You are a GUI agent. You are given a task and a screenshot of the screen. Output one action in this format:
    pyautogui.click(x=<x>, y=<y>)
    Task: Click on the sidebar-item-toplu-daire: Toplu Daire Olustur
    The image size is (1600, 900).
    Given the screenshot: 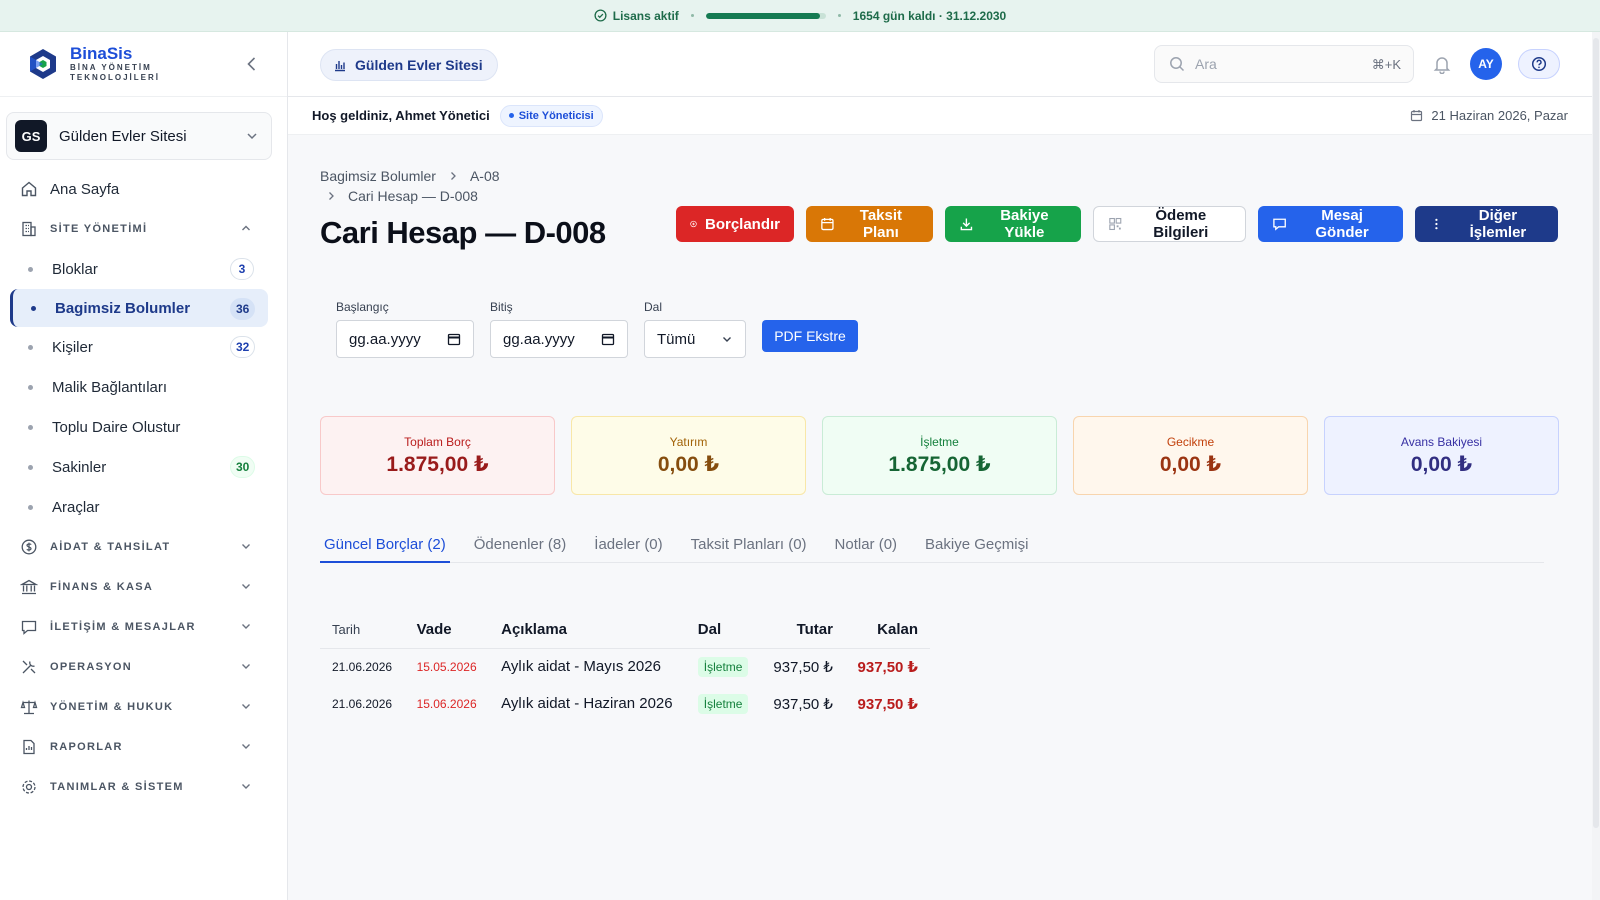 What is the action you would take?
    pyautogui.click(x=144, y=427)
    